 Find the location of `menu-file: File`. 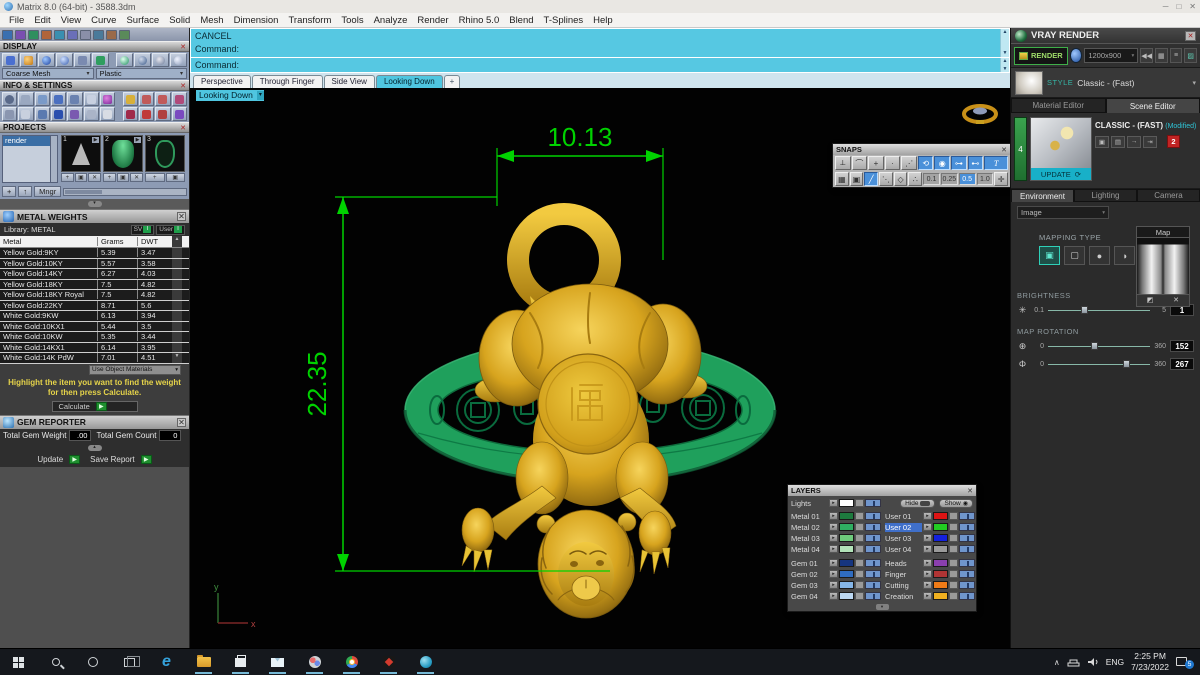

menu-file: File is located at coordinates (16, 20).